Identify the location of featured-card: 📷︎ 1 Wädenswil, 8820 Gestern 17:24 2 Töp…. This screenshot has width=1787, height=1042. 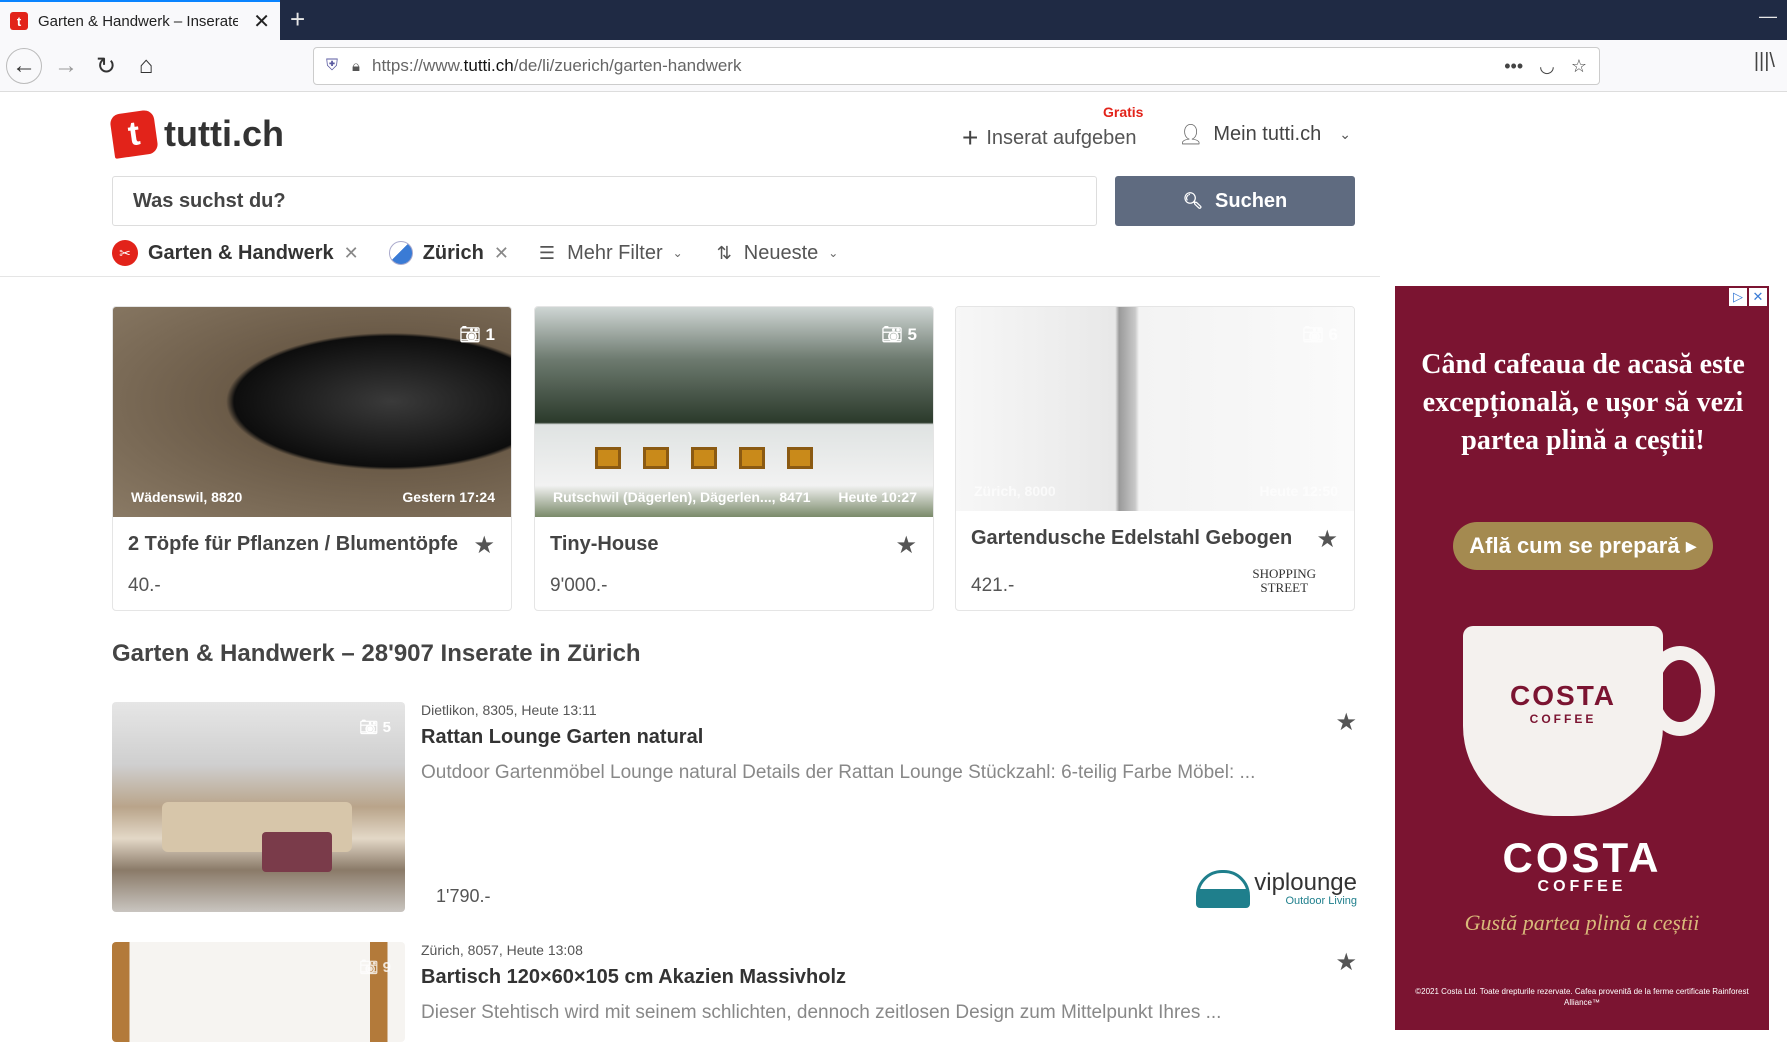
(312, 458).